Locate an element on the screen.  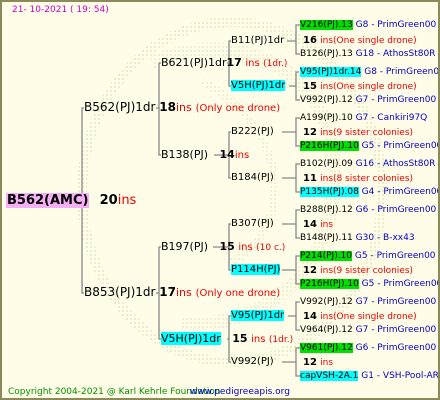
g4-node-16: capVSH-2A.1 G1 - VSH-Pool-AR is located at coordinates (369, 376).